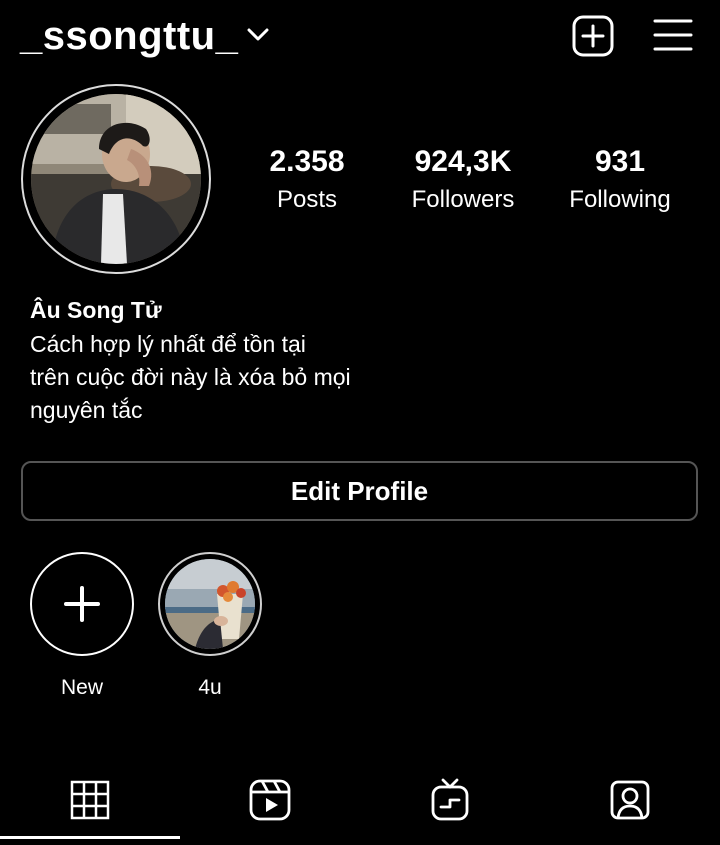 The width and height of the screenshot is (720, 845). I want to click on highlight-label: 4u, so click(210, 687).